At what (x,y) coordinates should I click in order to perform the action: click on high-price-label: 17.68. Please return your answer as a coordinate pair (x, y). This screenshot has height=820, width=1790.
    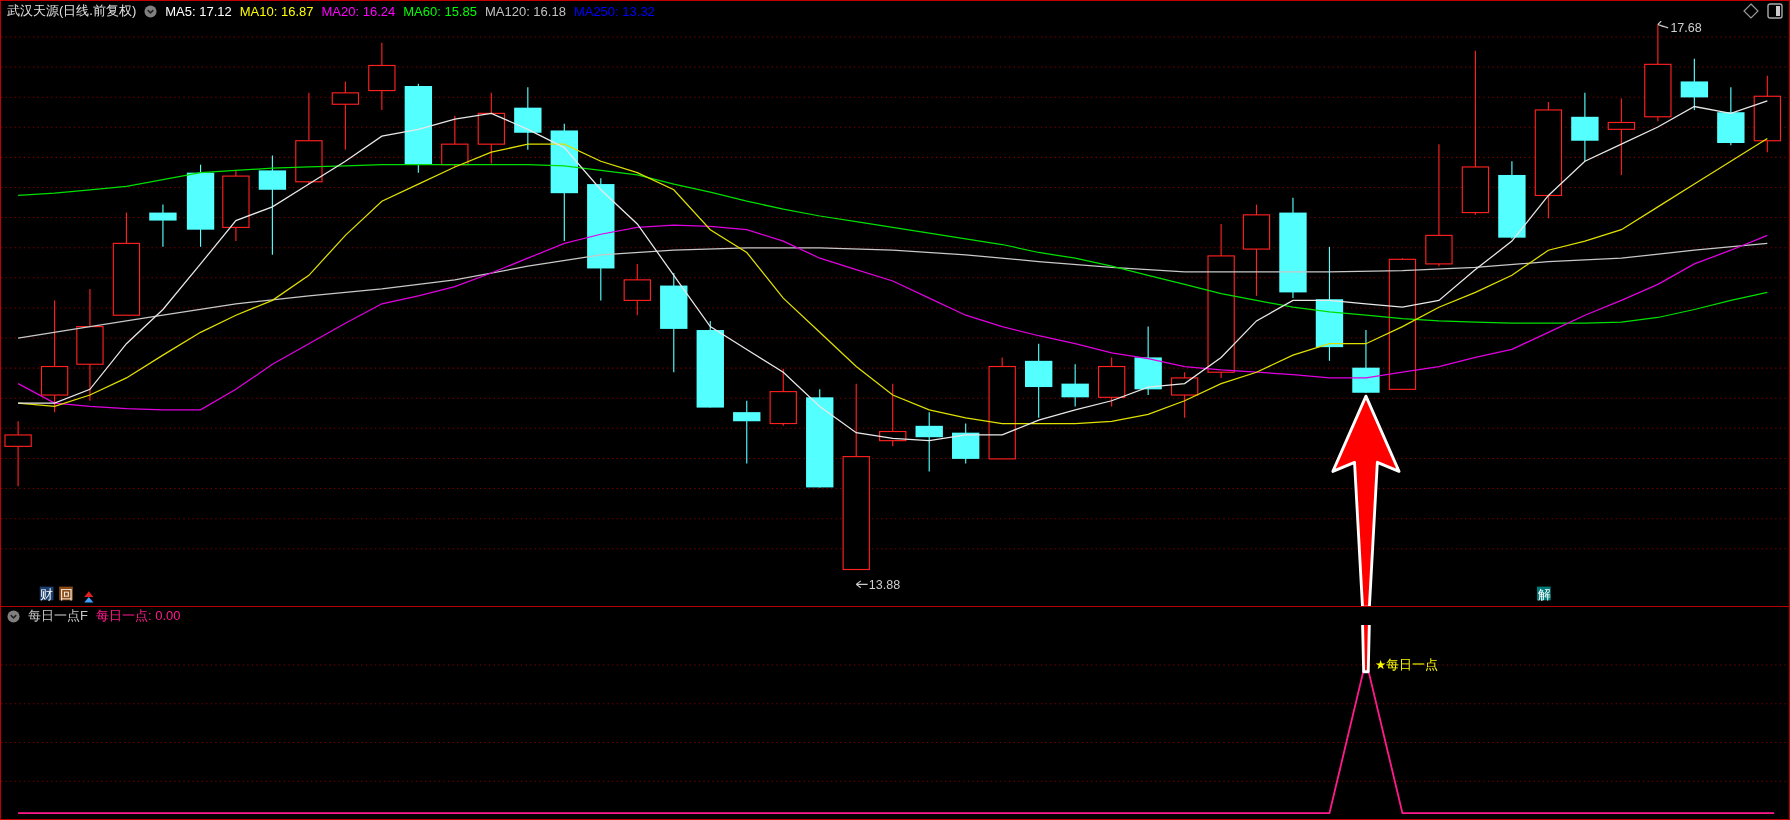
    Looking at the image, I should click on (1686, 28).